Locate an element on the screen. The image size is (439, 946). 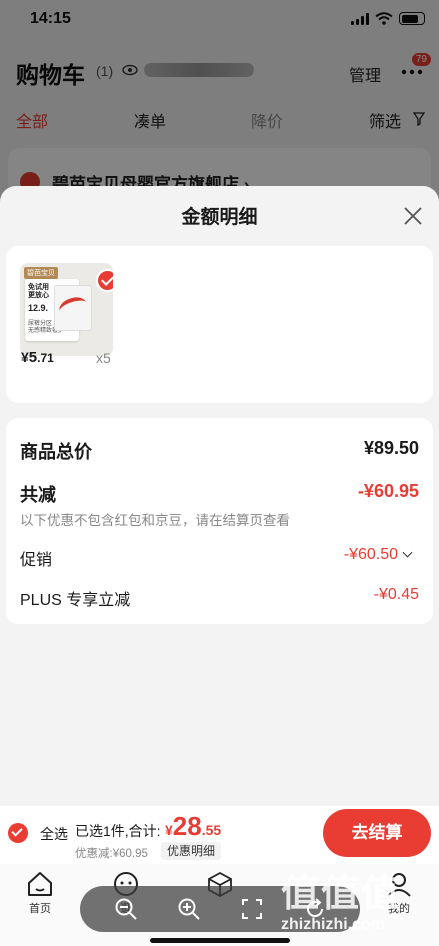
plus-value: -¥0.45 is located at coordinates (396, 594).